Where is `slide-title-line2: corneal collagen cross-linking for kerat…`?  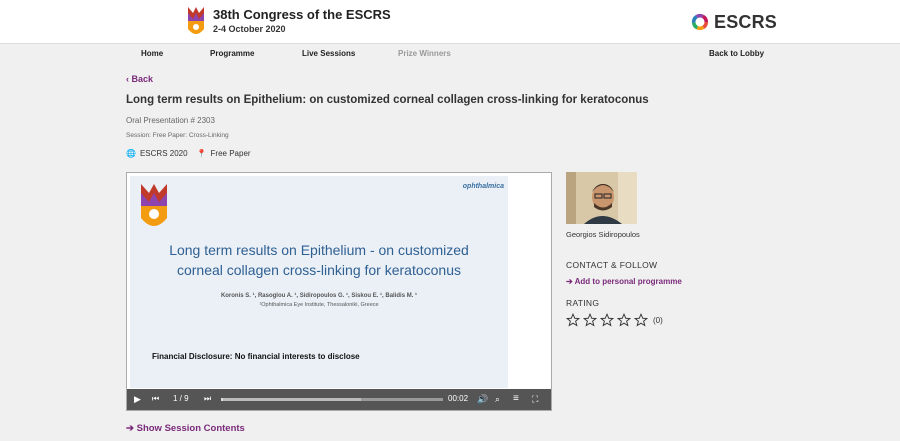 slide-title-line2: corneal collagen cross-linking for kerat… is located at coordinates (319, 270).